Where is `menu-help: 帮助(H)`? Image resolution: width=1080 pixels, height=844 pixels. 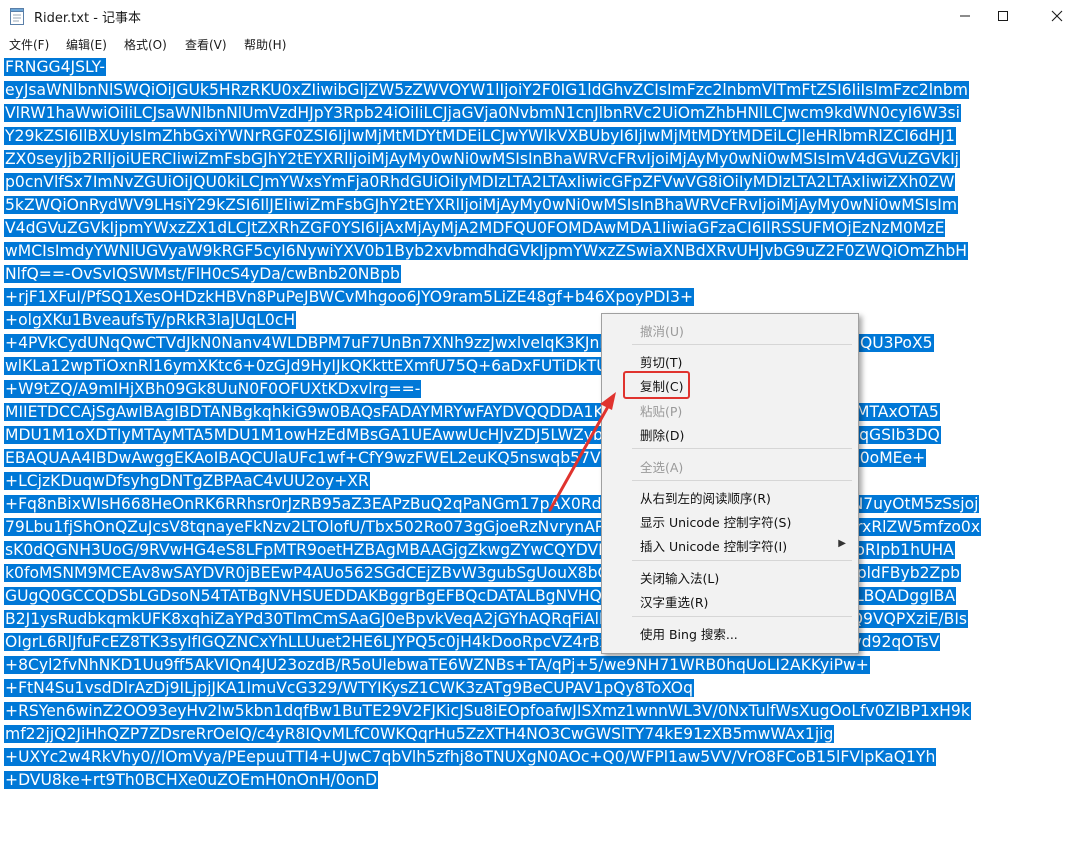
menu-help: 帮助(H) is located at coordinates (265, 44).